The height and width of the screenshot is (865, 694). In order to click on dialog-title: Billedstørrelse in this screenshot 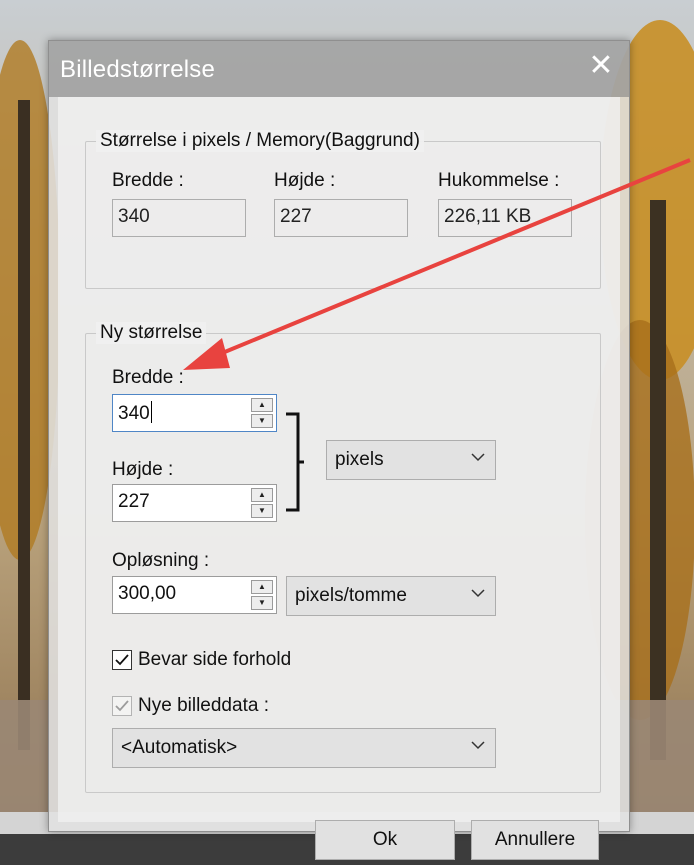, I will do `click(138, 69)`.